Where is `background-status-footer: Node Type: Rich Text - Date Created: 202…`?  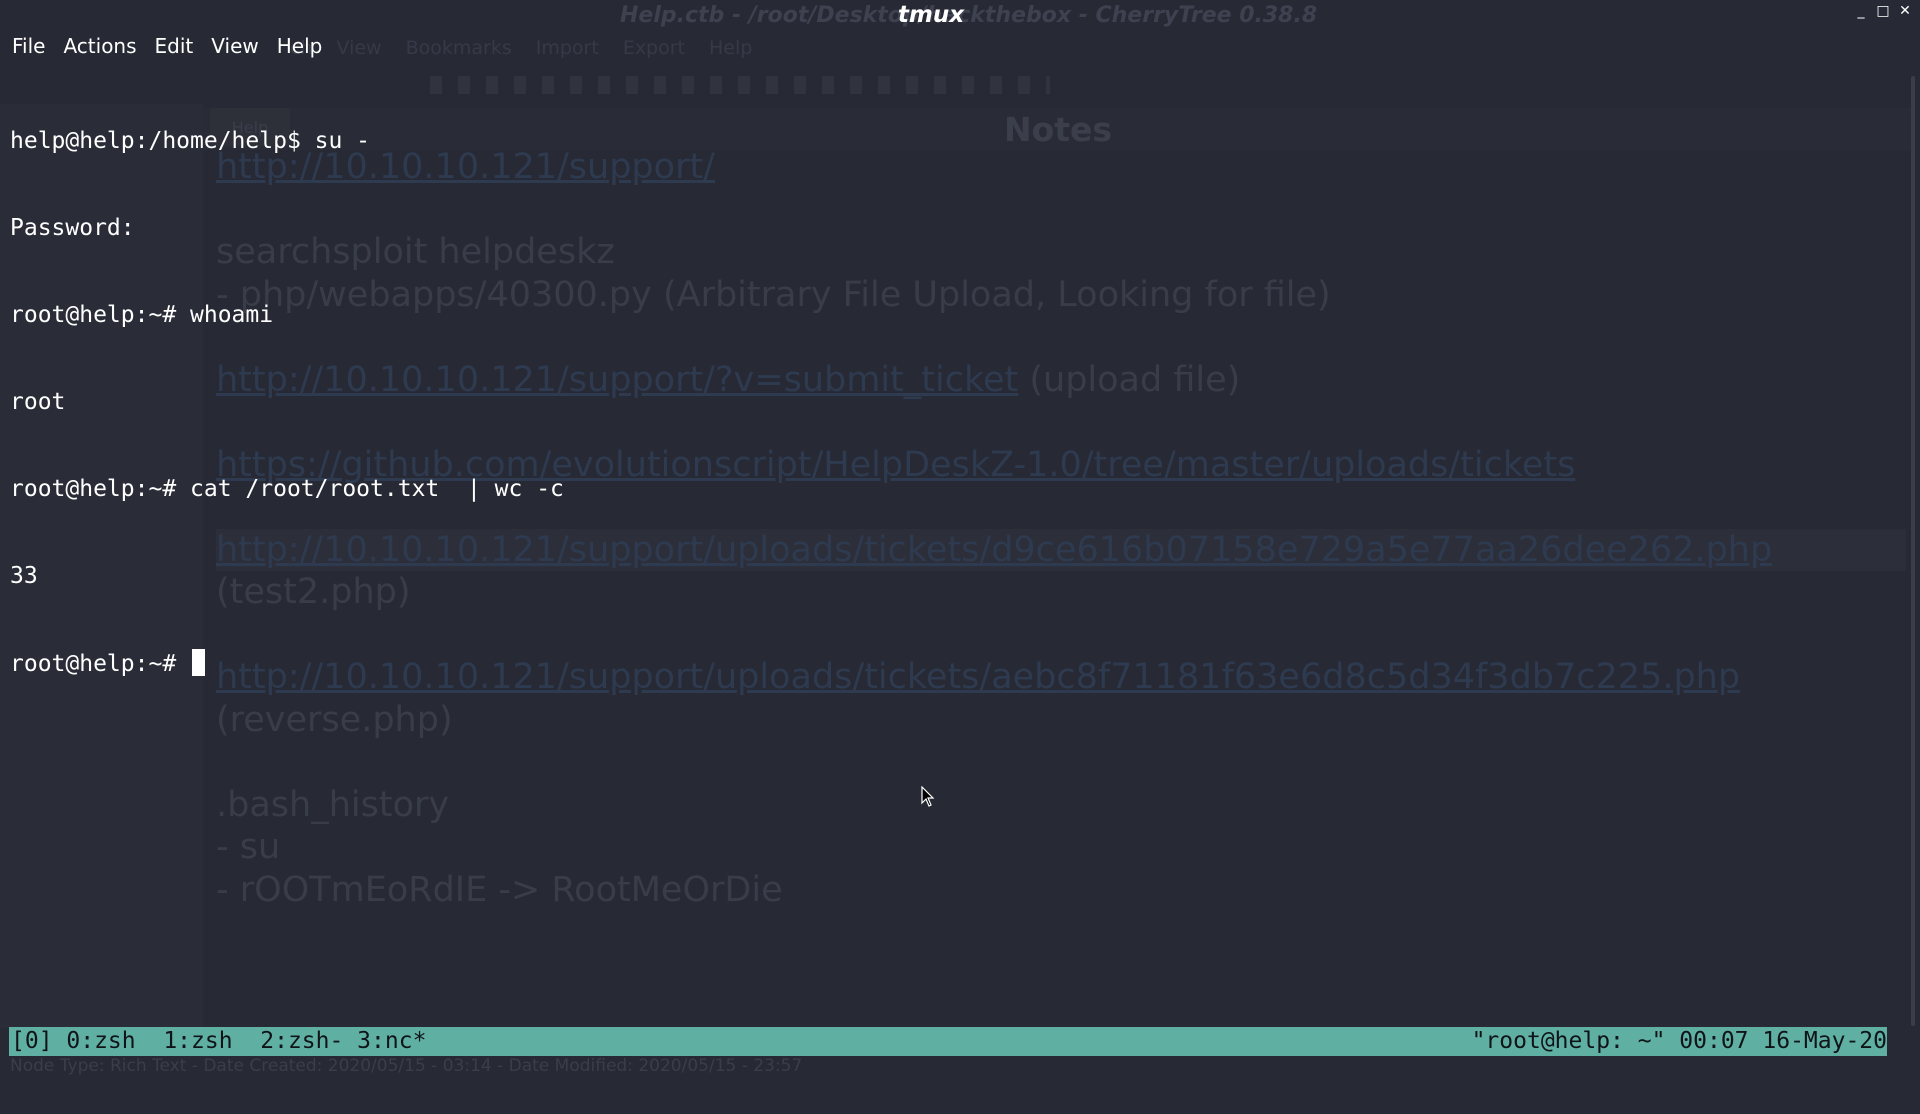
background-status-footer: Node Type: Rich Text - Date Created: 202… is located at coordinates (406, 1066).